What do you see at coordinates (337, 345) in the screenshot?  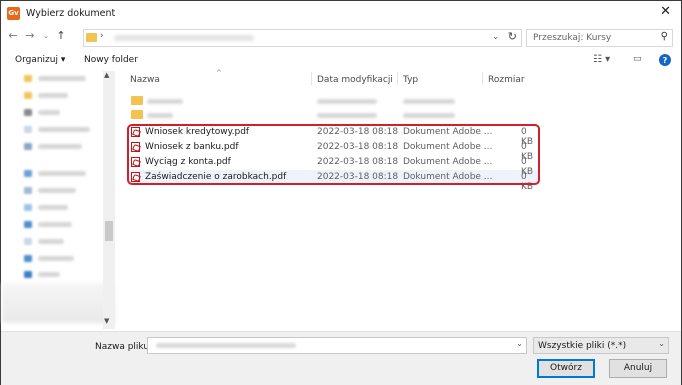 I see `filename-field: ⌄` at bounding box center [337, 345].